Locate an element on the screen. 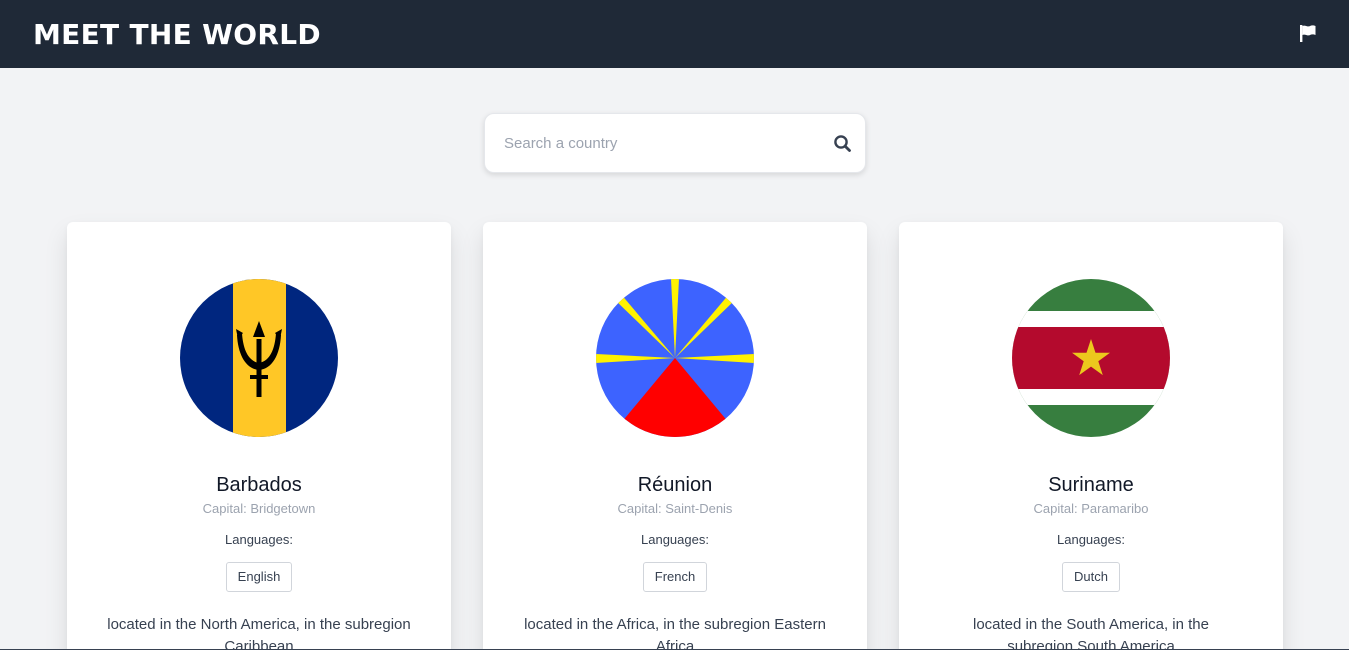 This screenshot has width=1349, height=650. languages-list: Dutch is located at coordinates (1091, 577).